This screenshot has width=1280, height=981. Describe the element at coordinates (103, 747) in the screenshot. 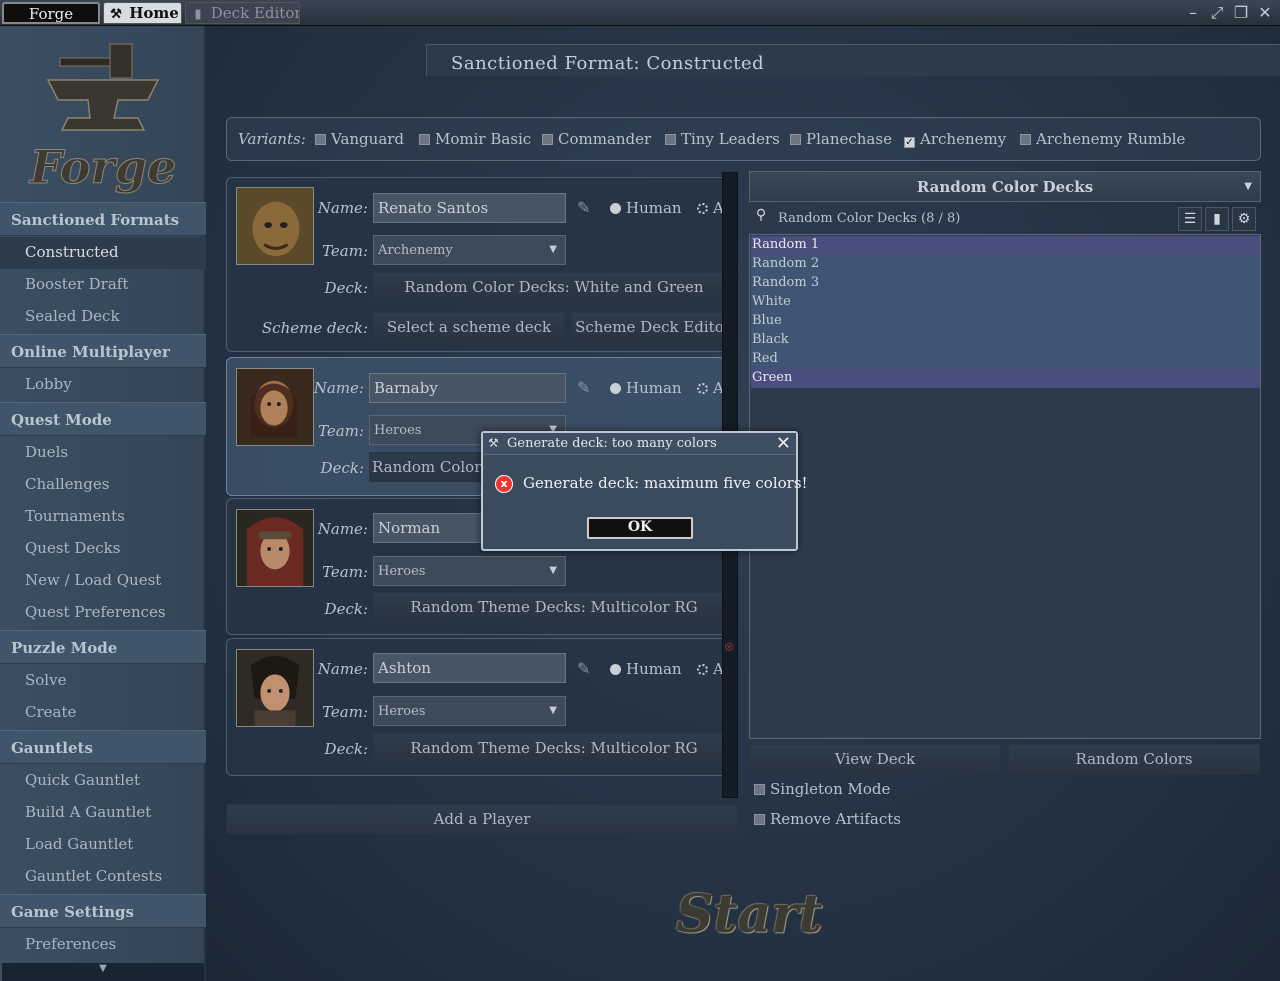

I see `section-gauntlets: Gauntlets` at that location.